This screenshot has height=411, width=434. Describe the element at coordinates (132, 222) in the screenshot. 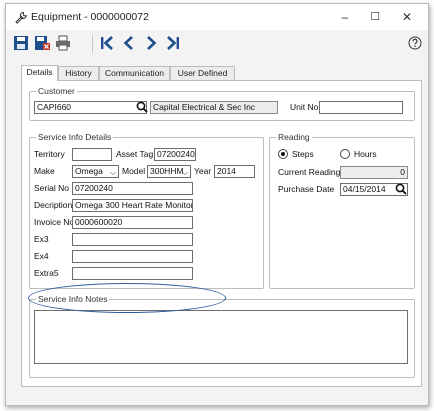

I see `invoice-no-field: 0000600020` at that location.